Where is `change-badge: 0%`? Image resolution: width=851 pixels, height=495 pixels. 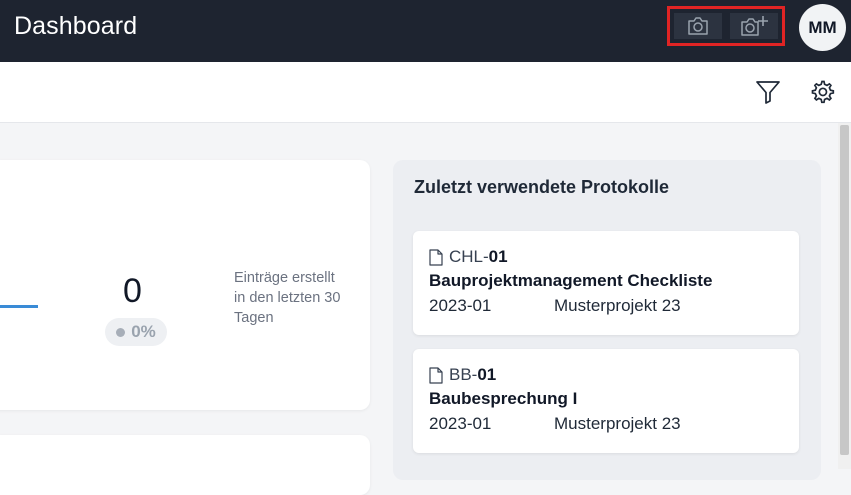
change-badge: 0% is located at coordinates (136, 332).